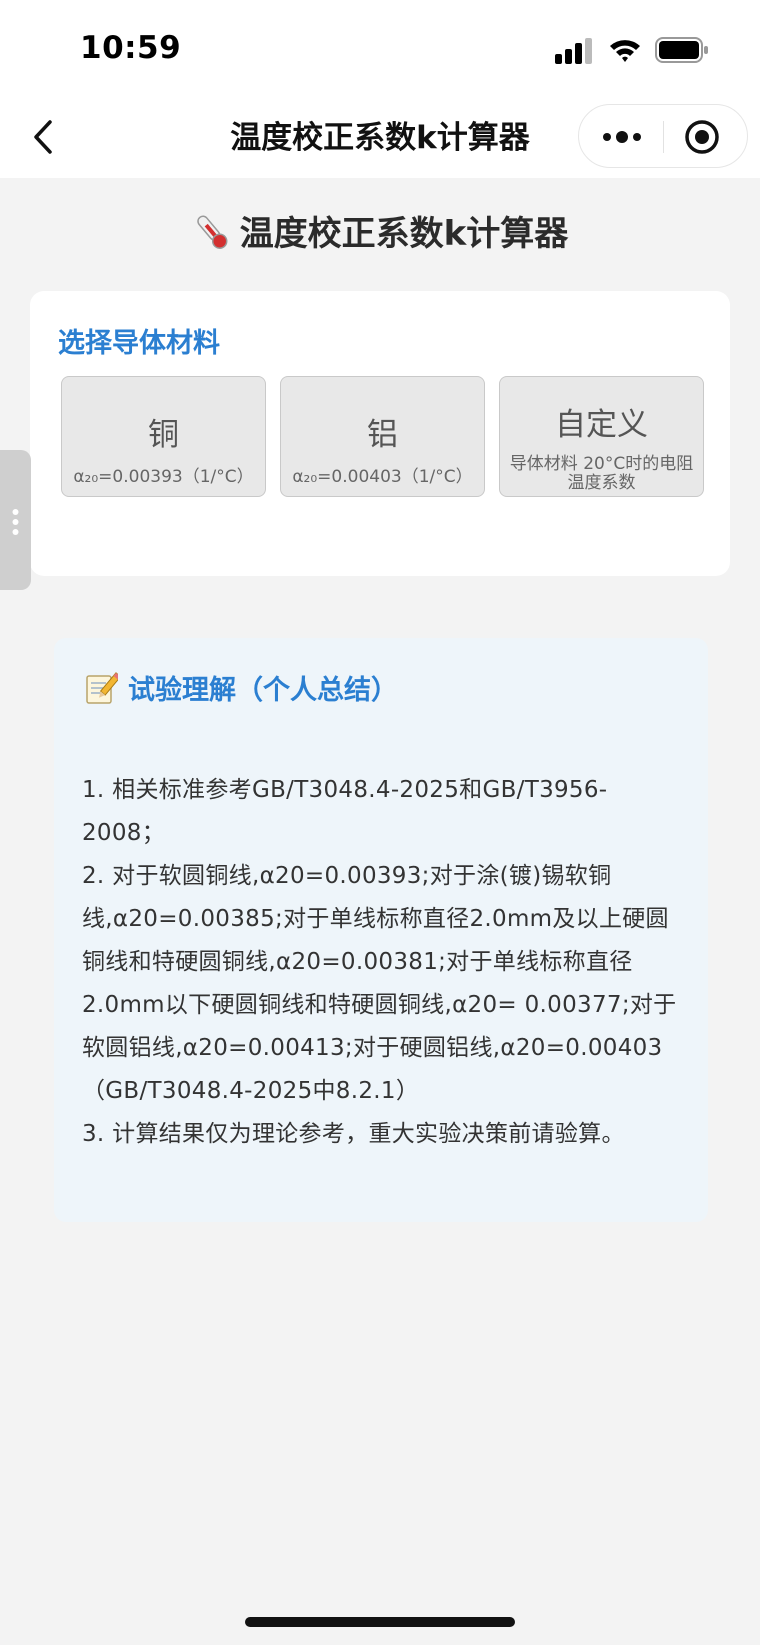 The height and width of the screenshot is (1645, 760). I want to click on side-drawer-handle, so click(15, 520).